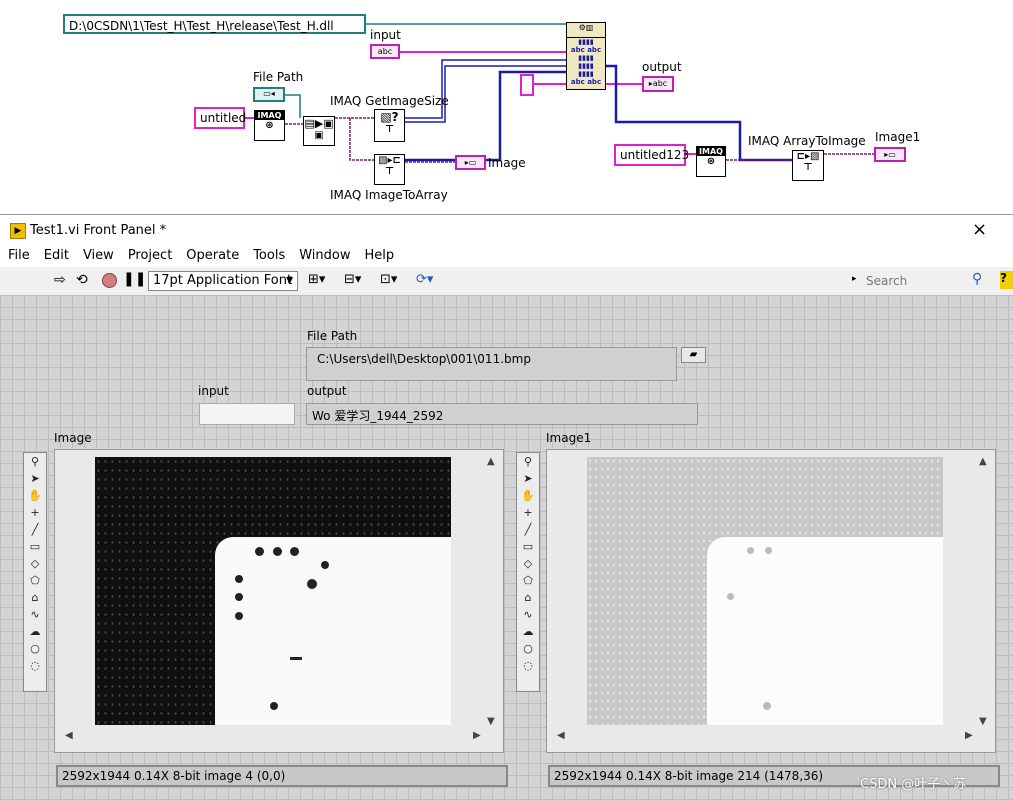 Image resolution: width=1013 pixels, height=801 pixels. Describe the element at coordinates (223, 281) in the screenshot. I see `font-selector: 17pt Application Font ▼` at that location.